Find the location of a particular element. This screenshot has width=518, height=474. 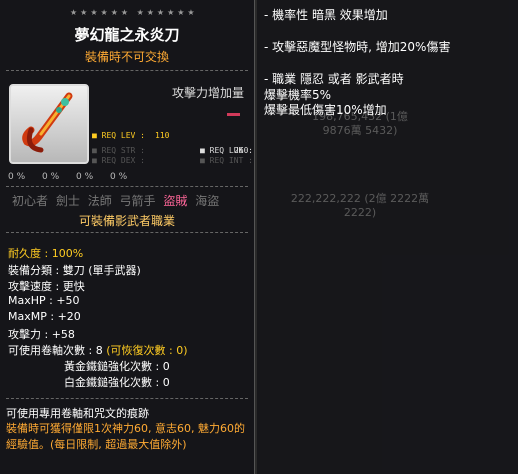

job-beginner: 初心者 is located at coordinates (30, 201).